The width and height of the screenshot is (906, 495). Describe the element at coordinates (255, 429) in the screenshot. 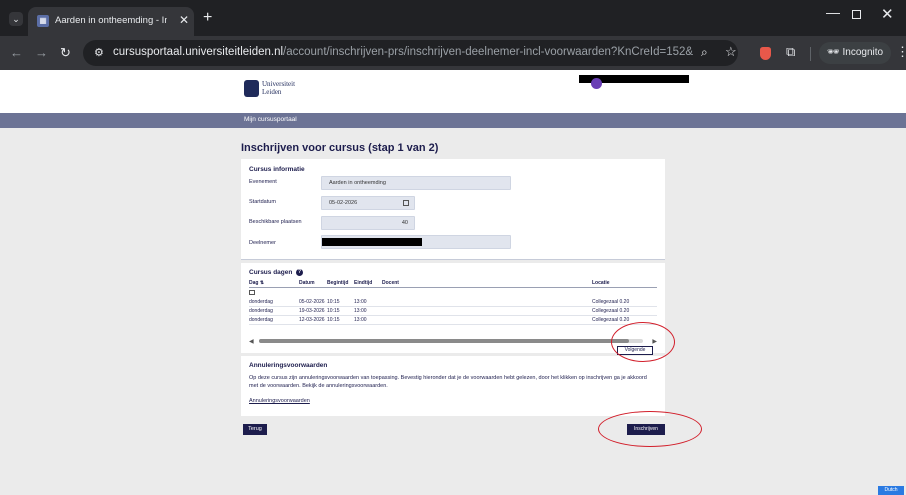

I see `terug-button: Terug` at that location.